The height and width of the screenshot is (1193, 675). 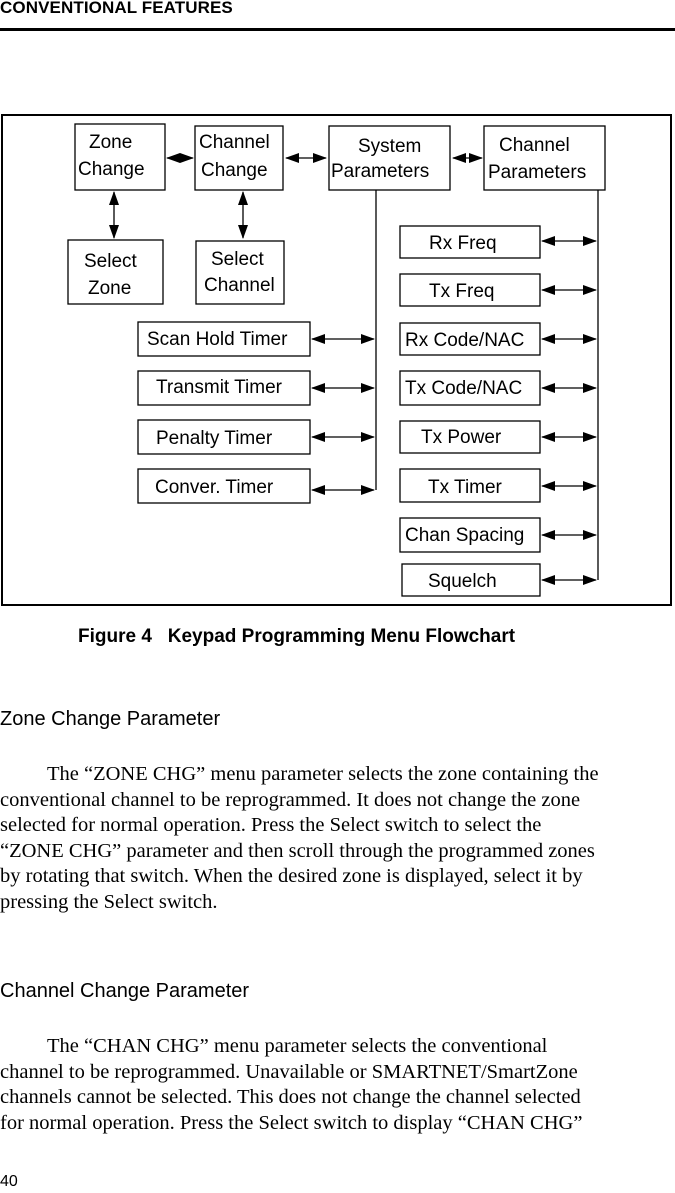 I want to click on tx-freq-box: Tx Freq, so click(x=470, y=290).